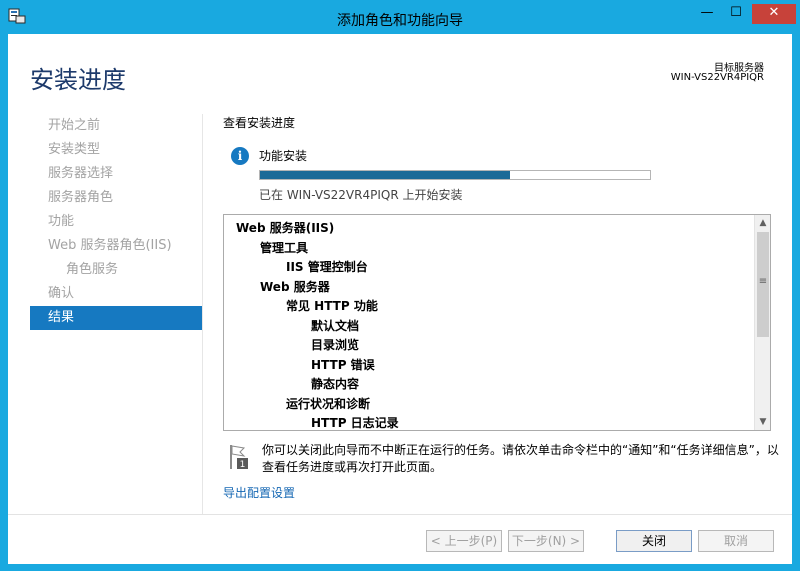 The height and width of the screenshot is (571, 800). I want to click on install-progress-bar, so click(455, 175).